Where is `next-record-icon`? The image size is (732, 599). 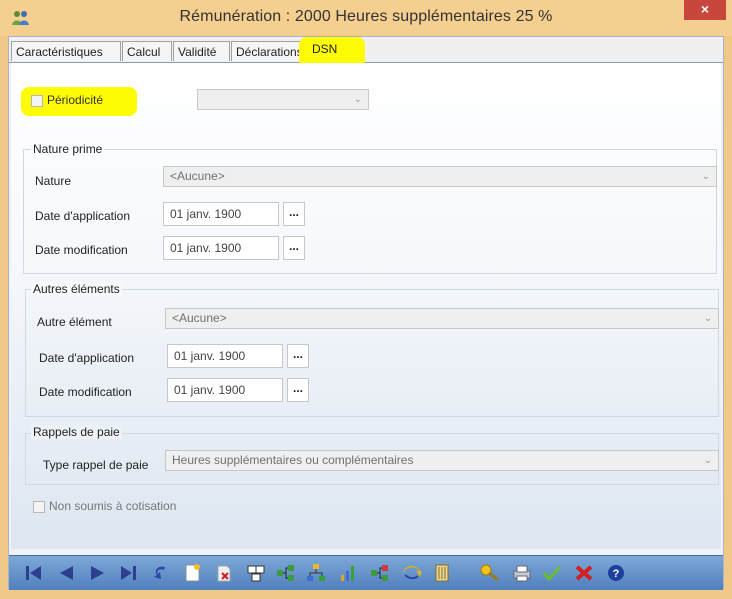 next-record-icon is located at coordinates (98, 573).